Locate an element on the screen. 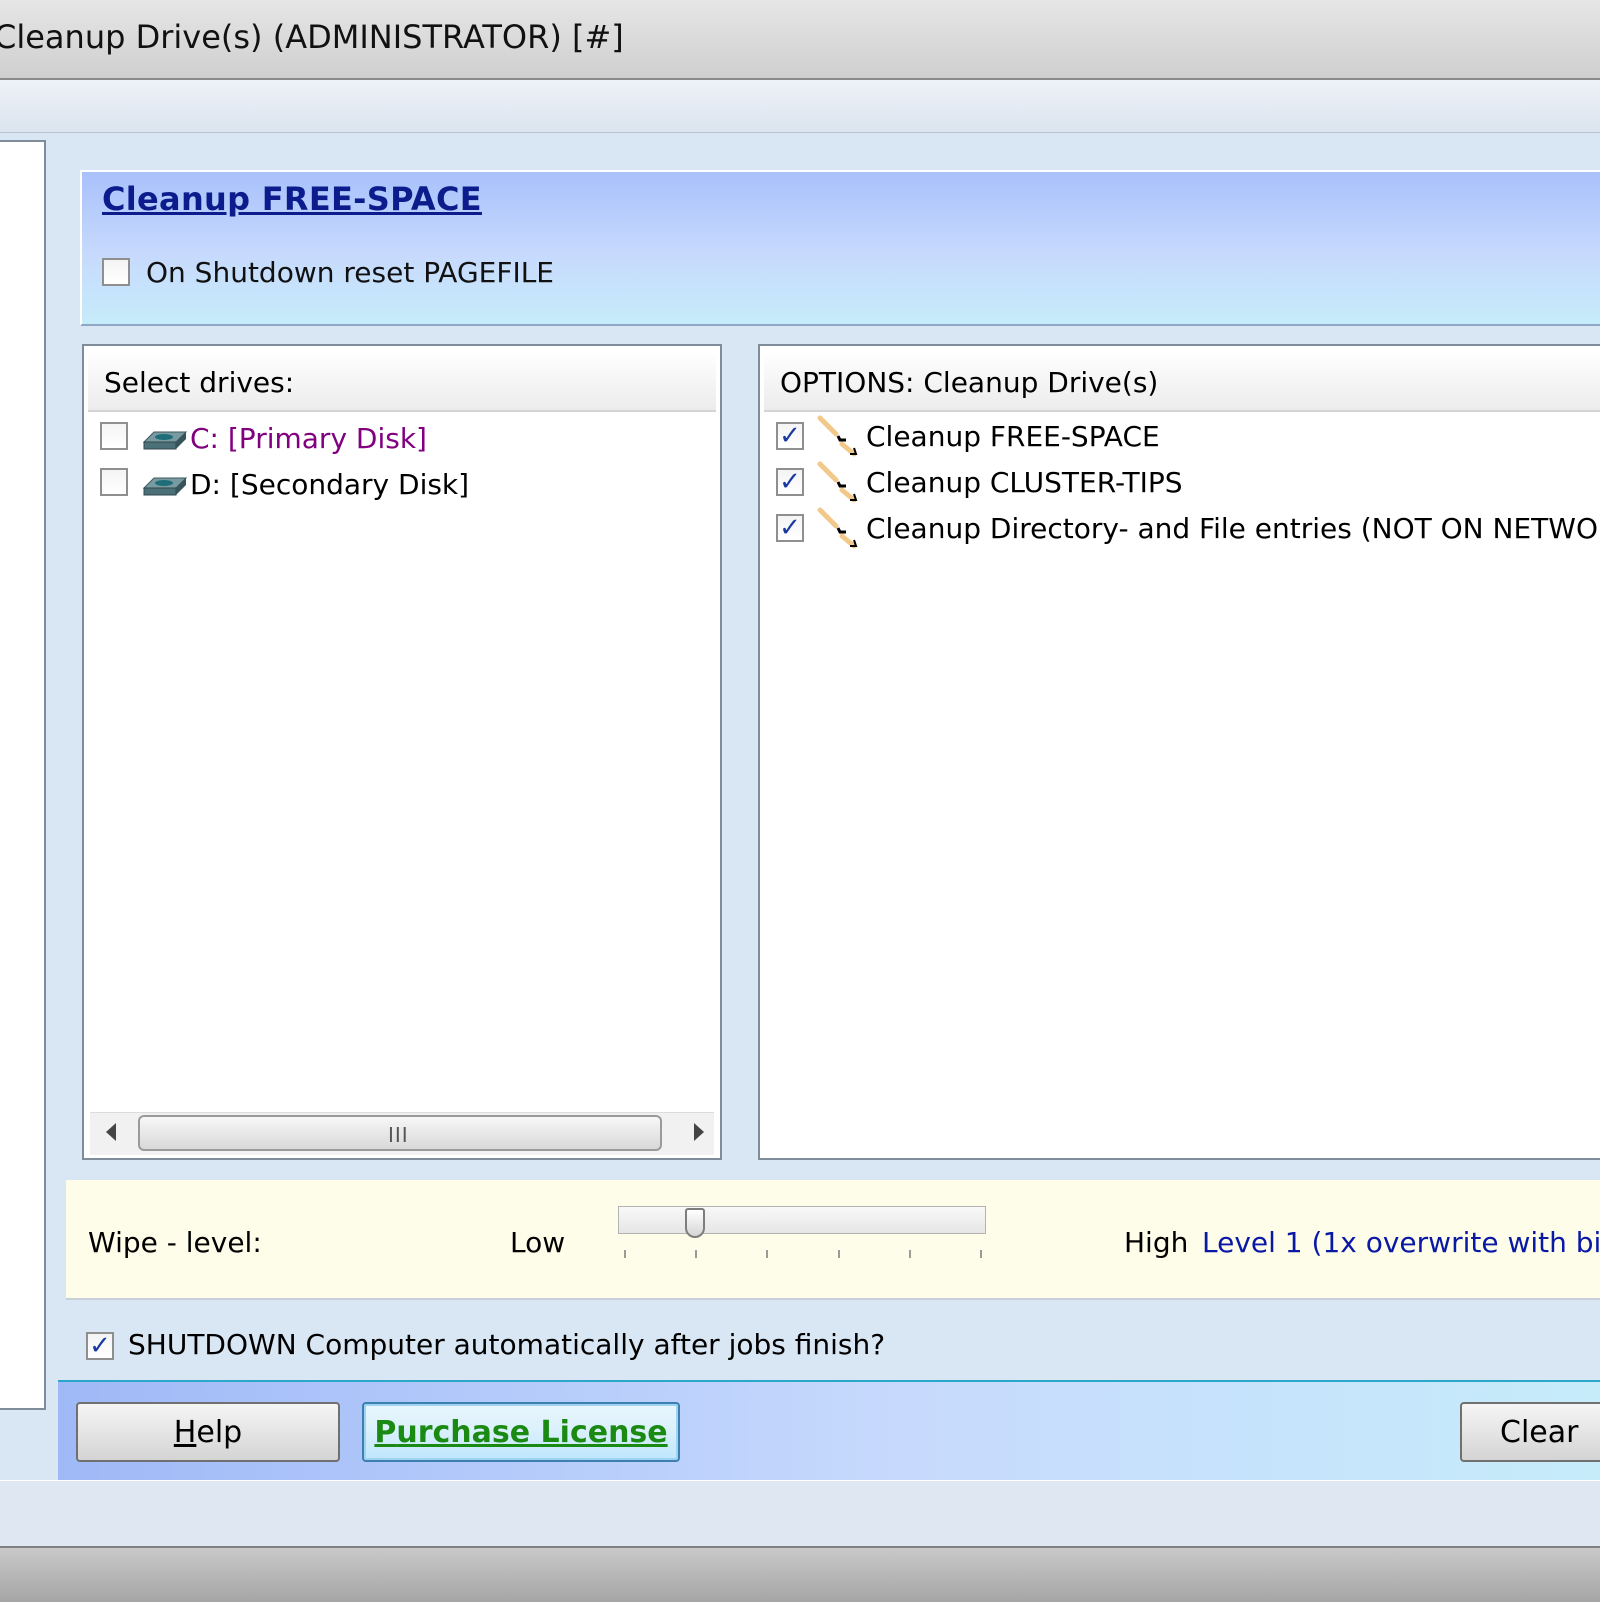 This screenshot has height=1602, width=1600. scrollbar-thumb: III is located at coordinates (400, 1133).